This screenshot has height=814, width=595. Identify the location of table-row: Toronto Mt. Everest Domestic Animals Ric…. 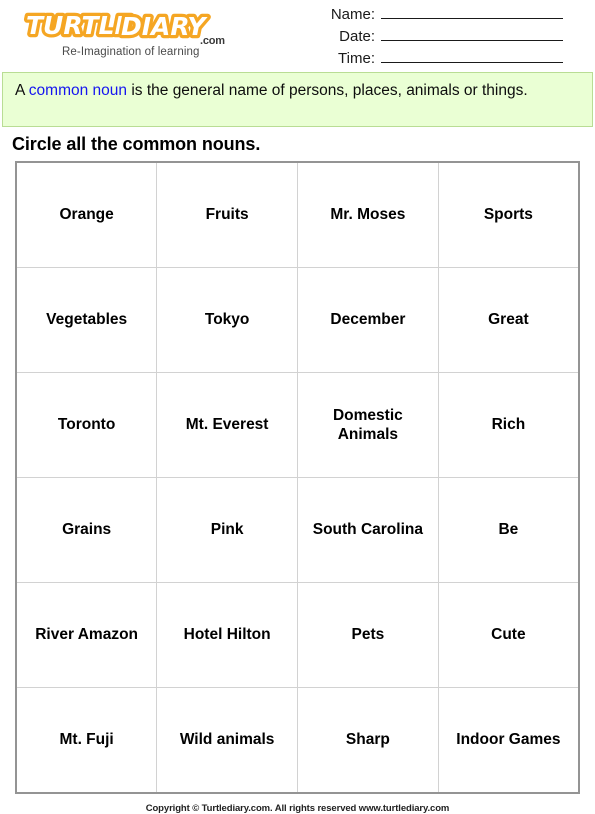
(297, 425).